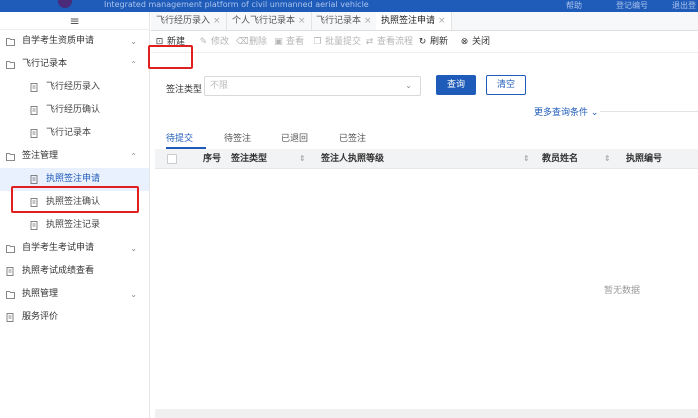 This screenshot has width=698, height=418. What do you see at coordinates (560, 159) in the screenshot?
I see `column-header-instructor-name: 教员姓名` at bounding box center [560, 159].